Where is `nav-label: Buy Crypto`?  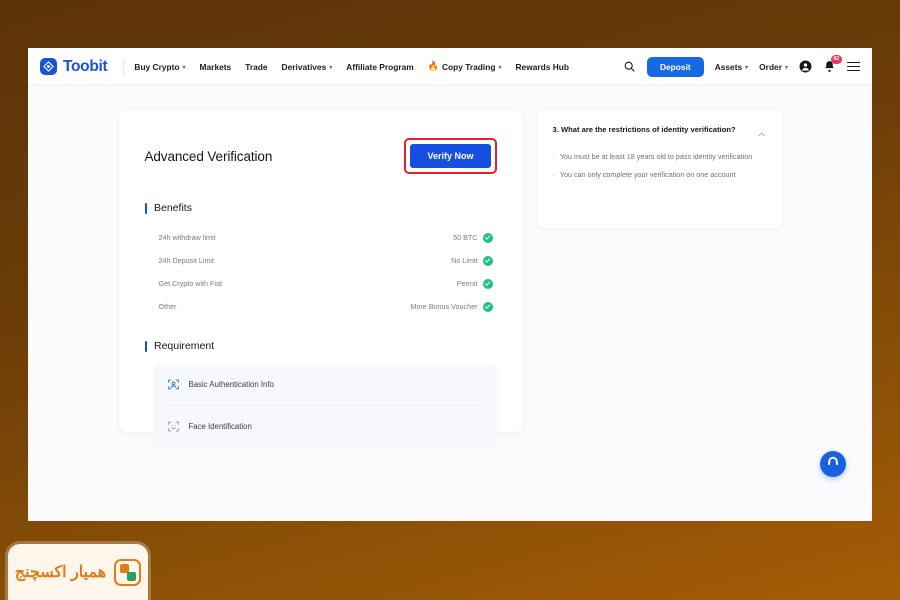 nav-label: Buy Crypto is located at coordinates (157, 66).